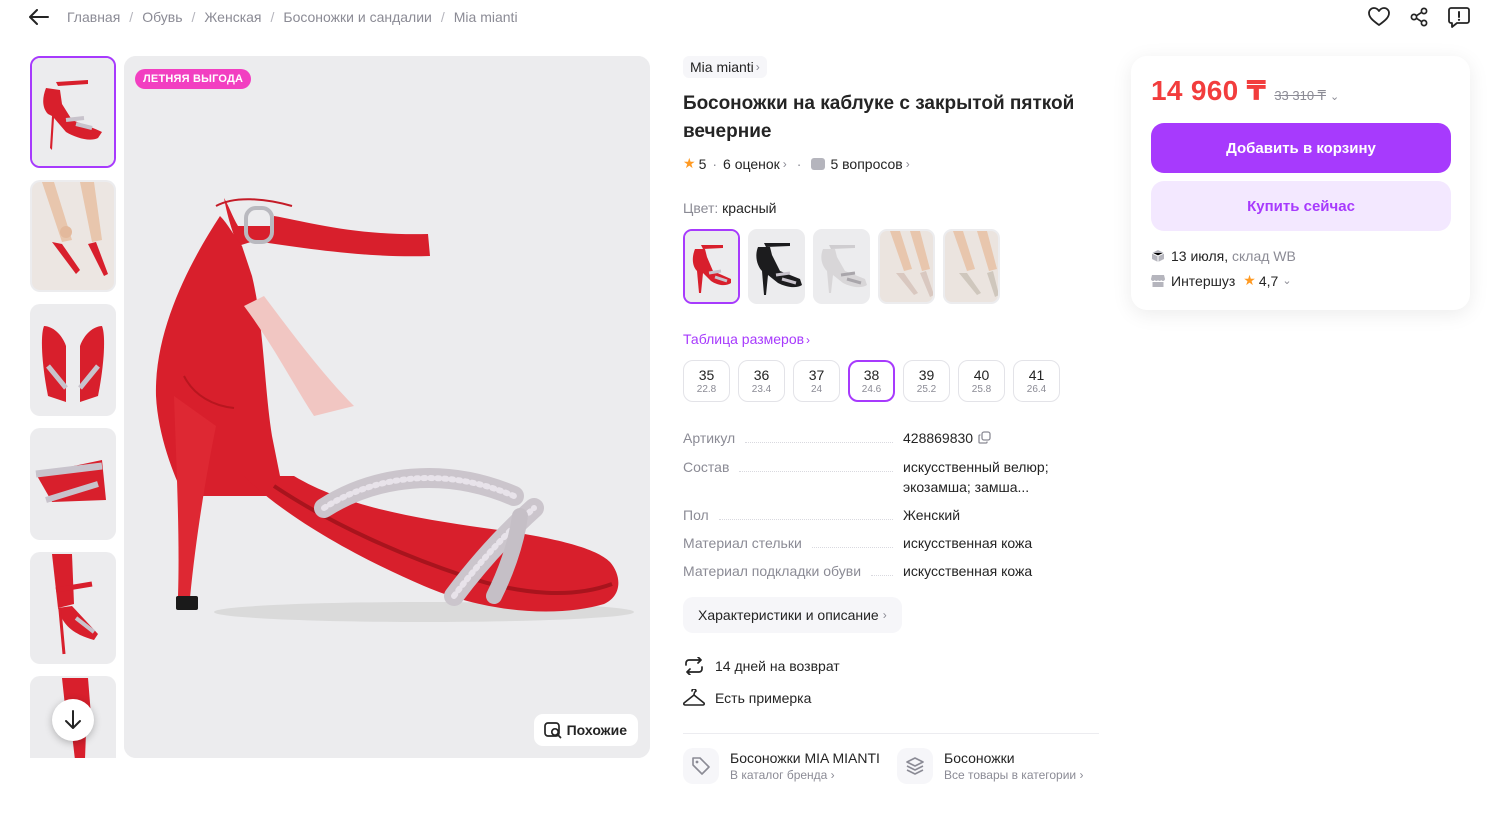 The image size is (1504, 822). I want to click on spec-key-cell: Материал подкладки обуви, so click(793, 571).